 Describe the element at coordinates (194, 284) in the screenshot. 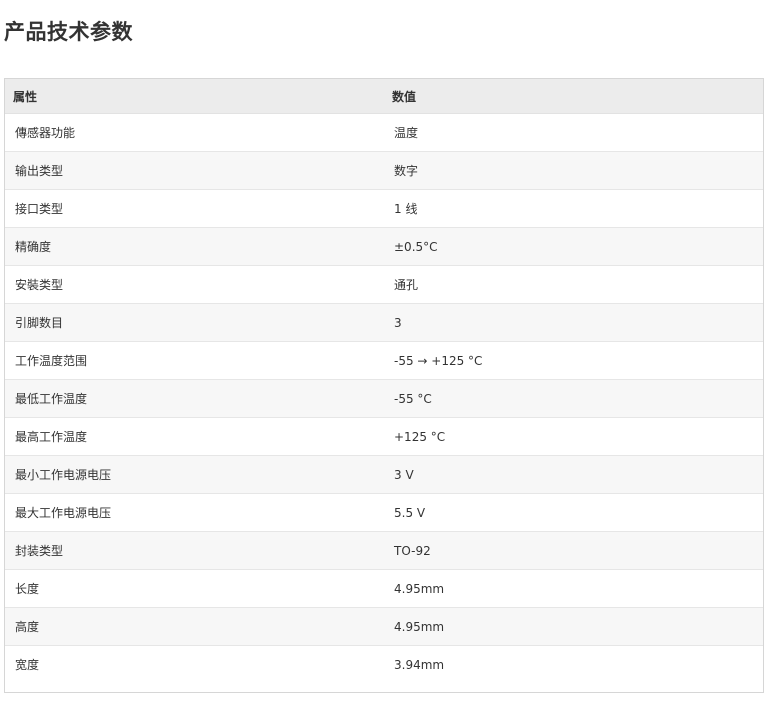

I see `row-attribute: 安裝类型` at that location.